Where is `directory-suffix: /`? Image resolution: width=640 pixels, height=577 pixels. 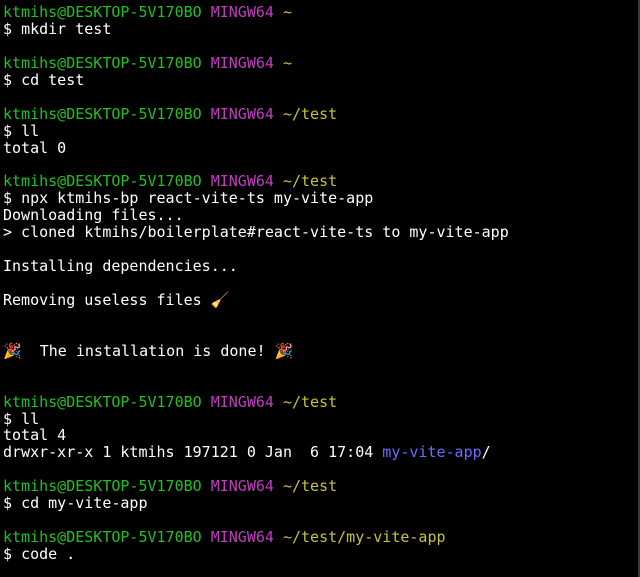
directory-suffix: / is located at coordinates (486, 452).